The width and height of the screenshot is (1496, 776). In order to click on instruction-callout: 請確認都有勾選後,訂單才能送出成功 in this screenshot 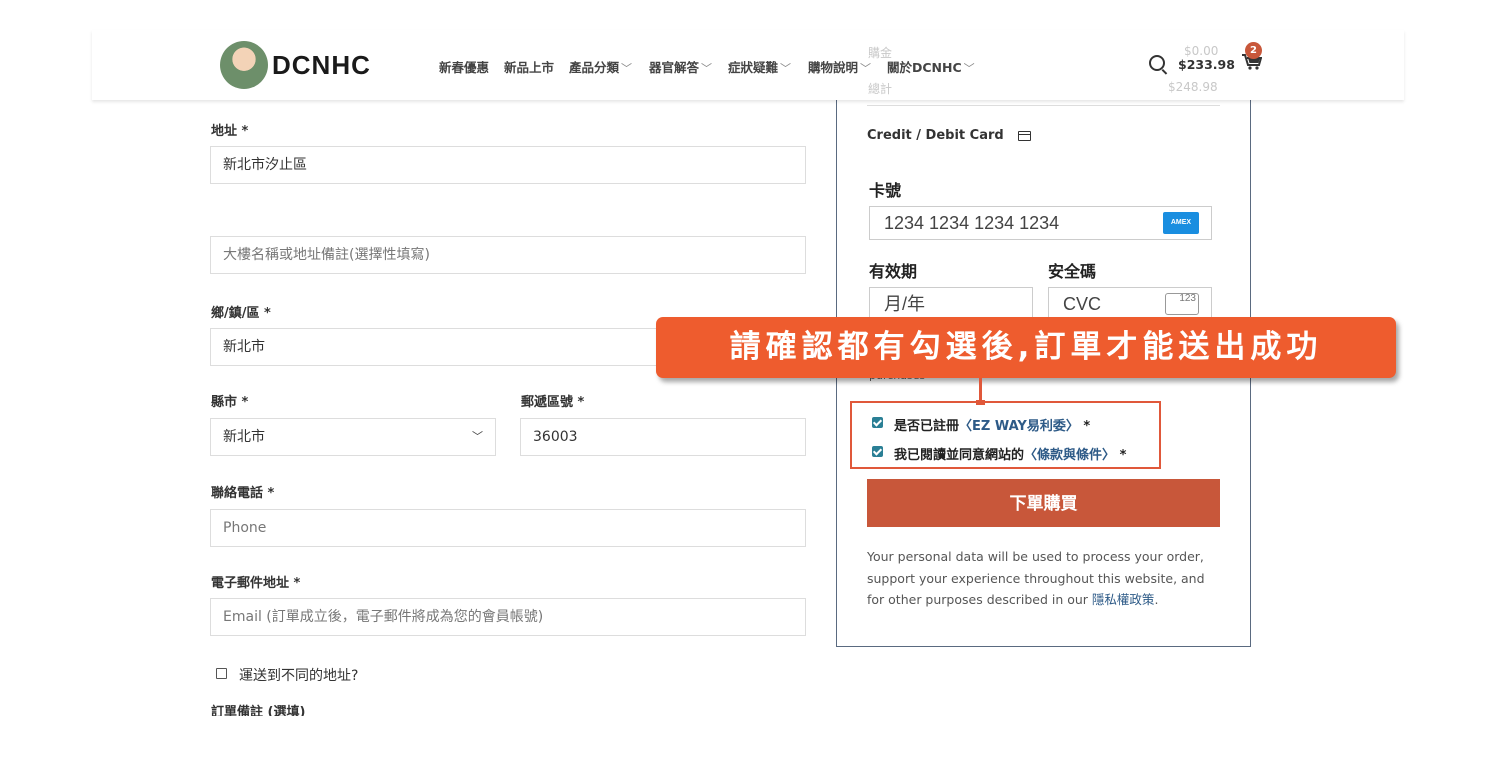, I will do `click(1026, 347)`.